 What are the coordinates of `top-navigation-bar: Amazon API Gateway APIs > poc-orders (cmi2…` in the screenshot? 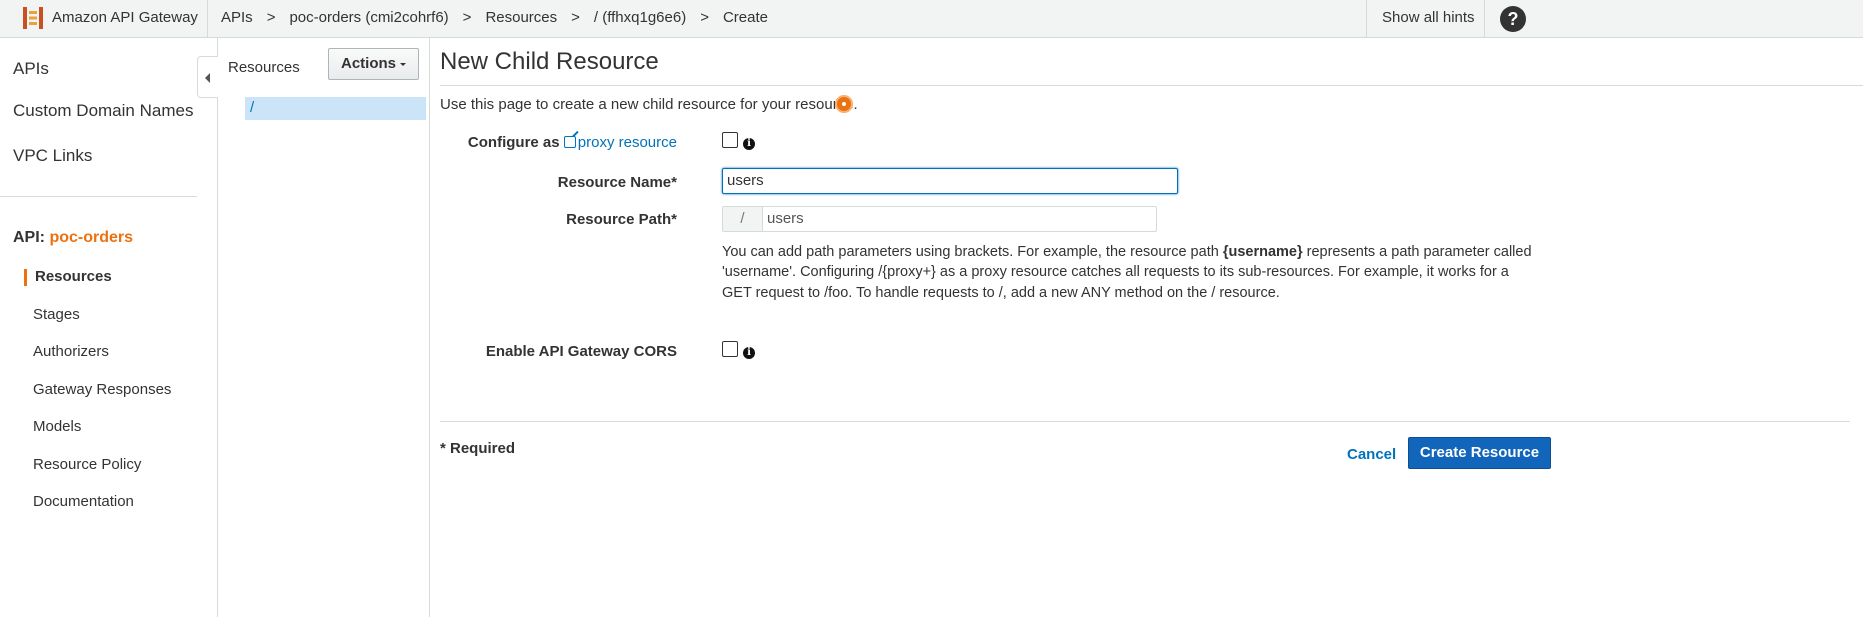 It's located at (931, 19).